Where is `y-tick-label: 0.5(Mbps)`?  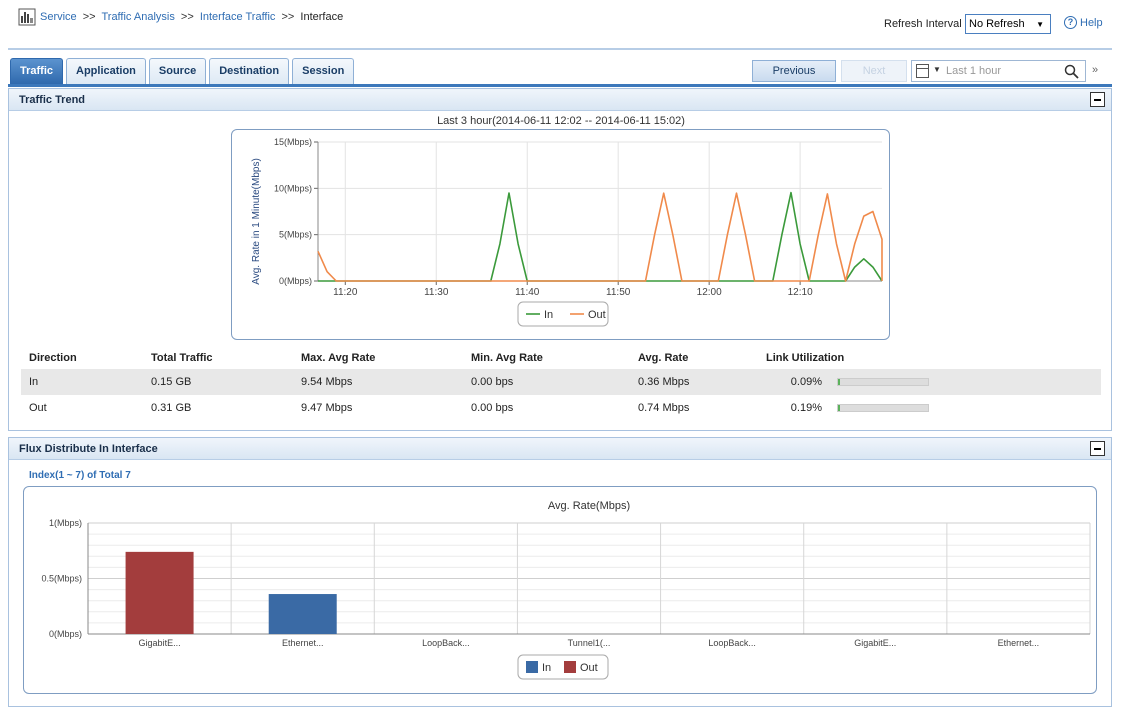
y-tick-label: 0.5(Mbps) is located at coordinates (61, 579).